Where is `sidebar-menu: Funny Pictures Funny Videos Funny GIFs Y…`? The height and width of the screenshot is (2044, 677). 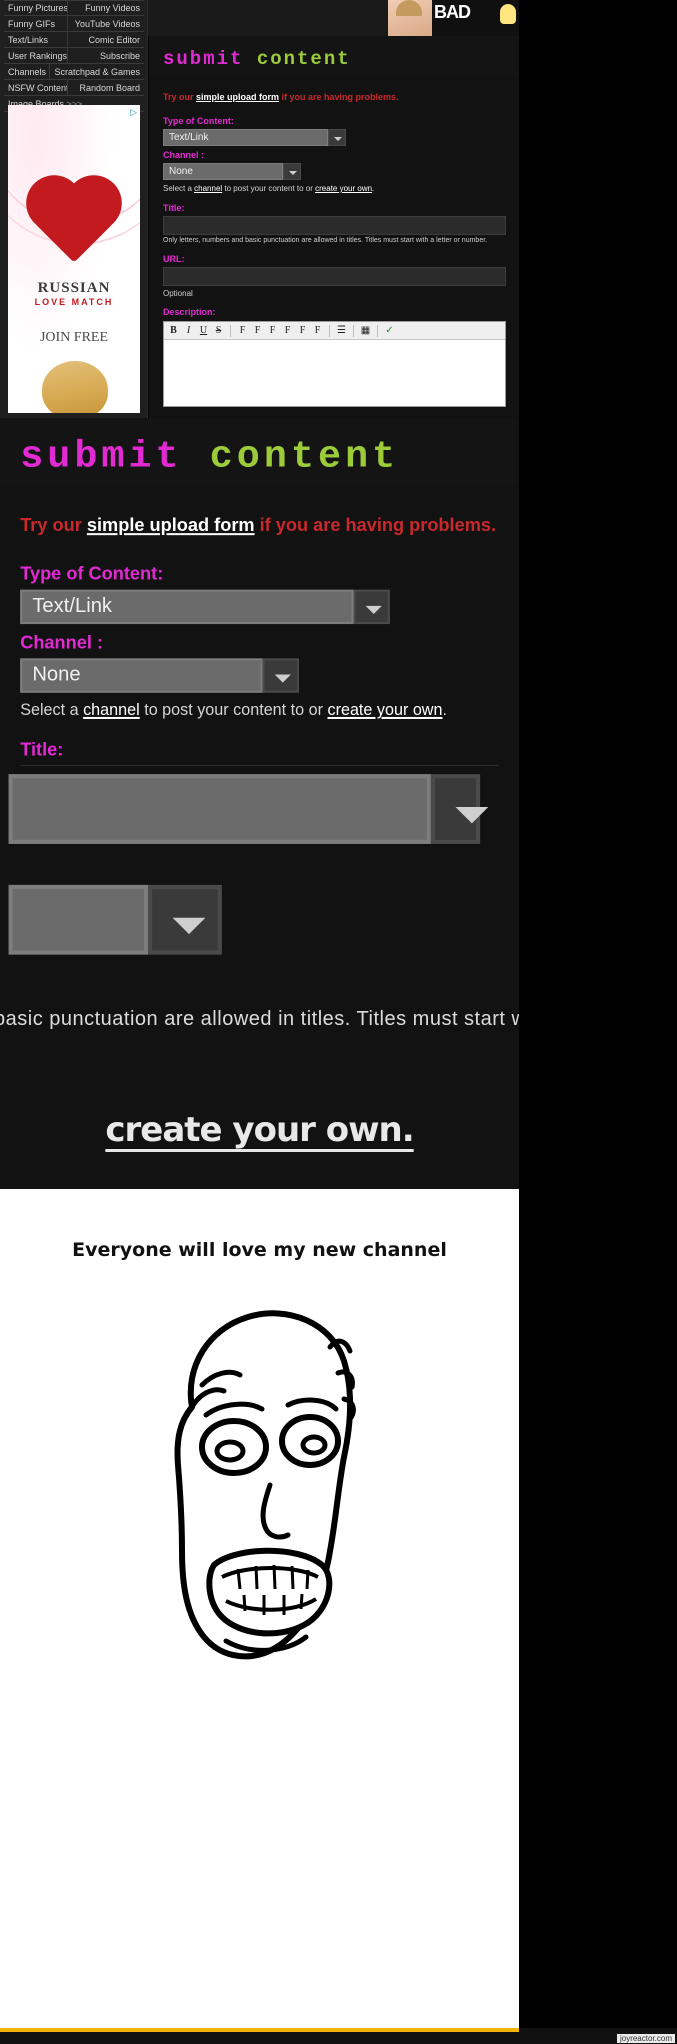 sidebar-menu: Funny Pictures Funny Videos Funny GIFs Y… is located at coordinates (74, 56).